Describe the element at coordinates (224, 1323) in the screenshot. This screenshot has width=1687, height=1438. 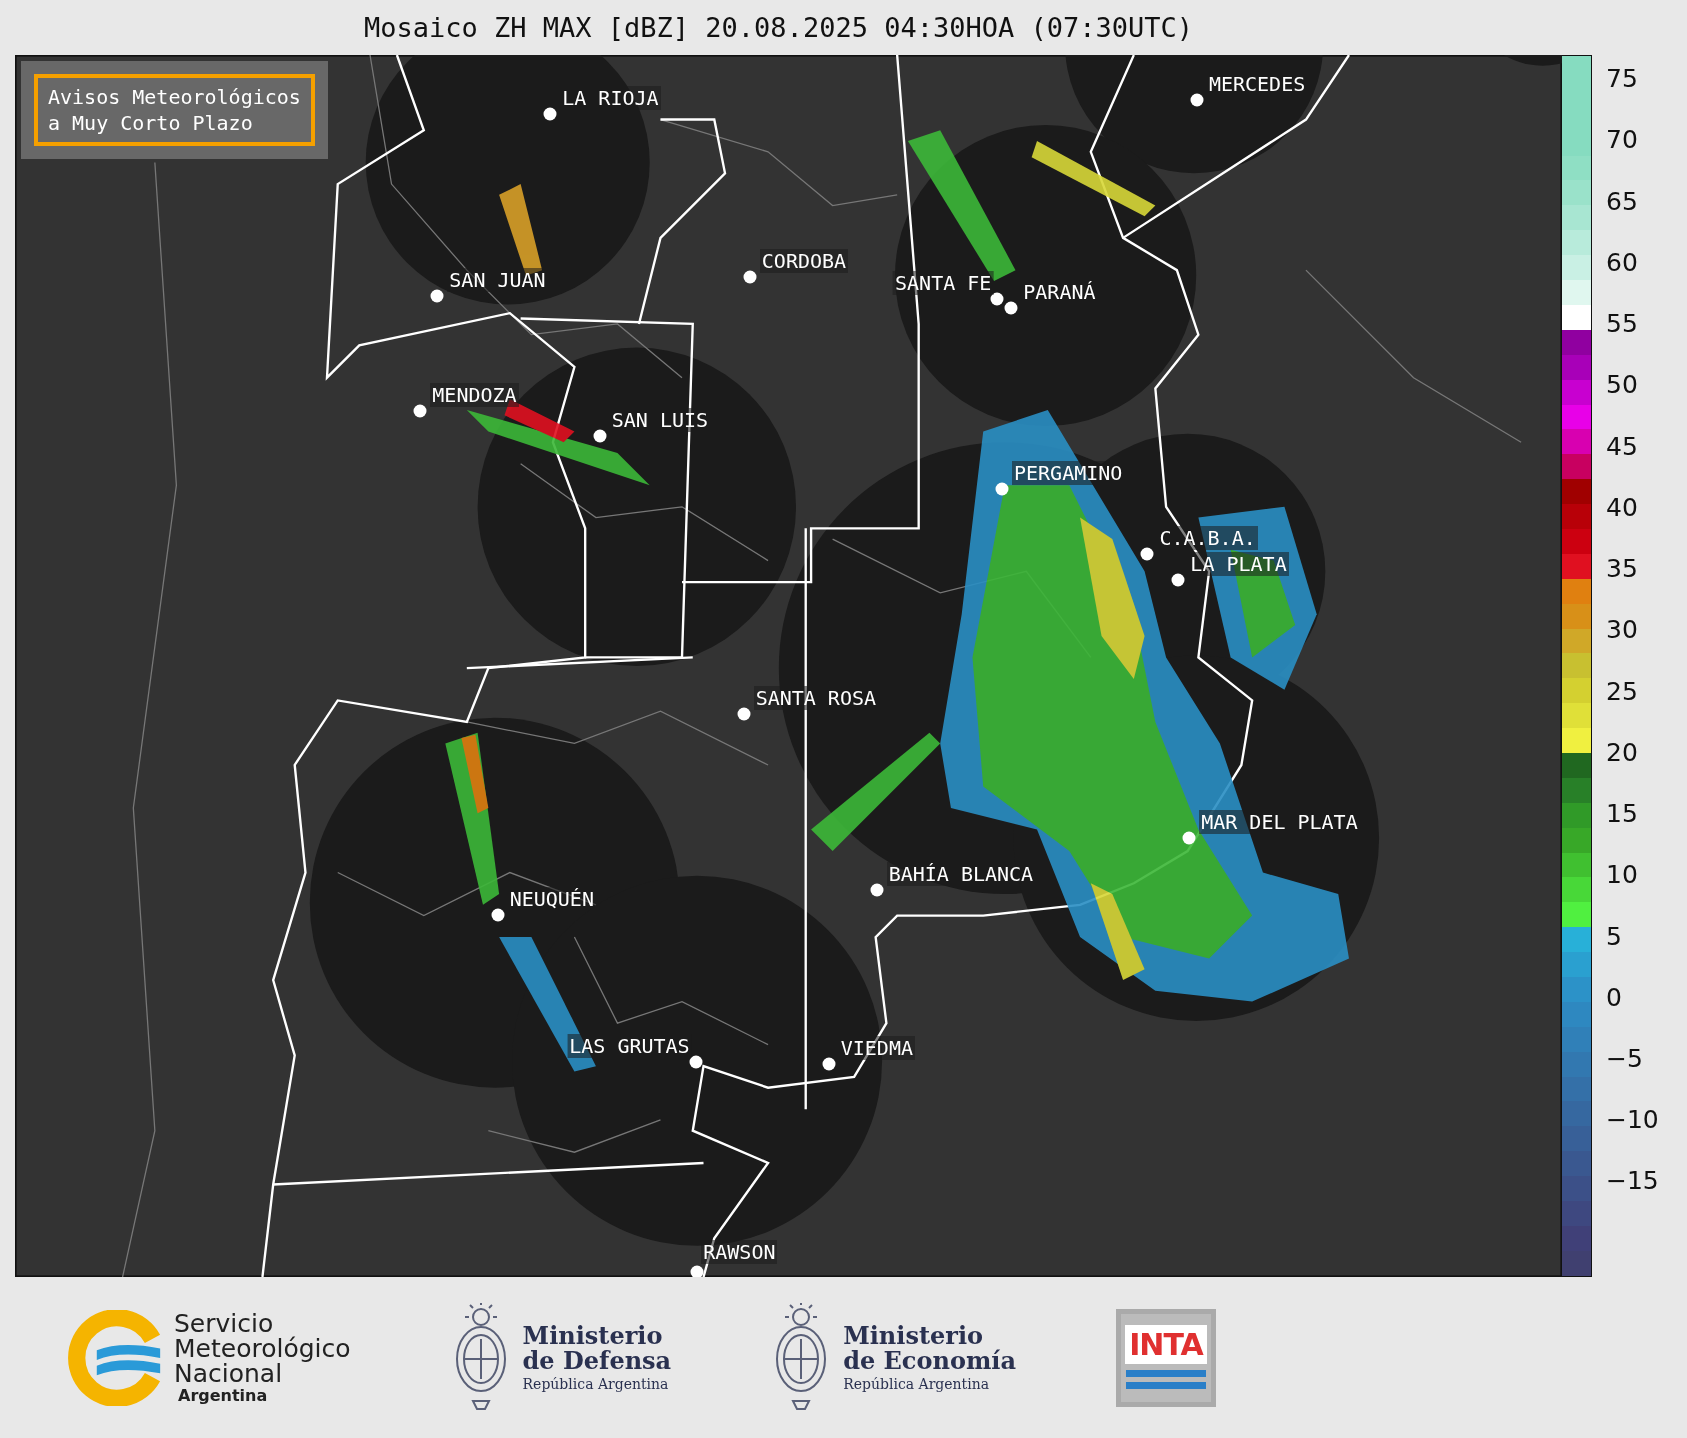
I see `agency-name: Servicio` at that location.